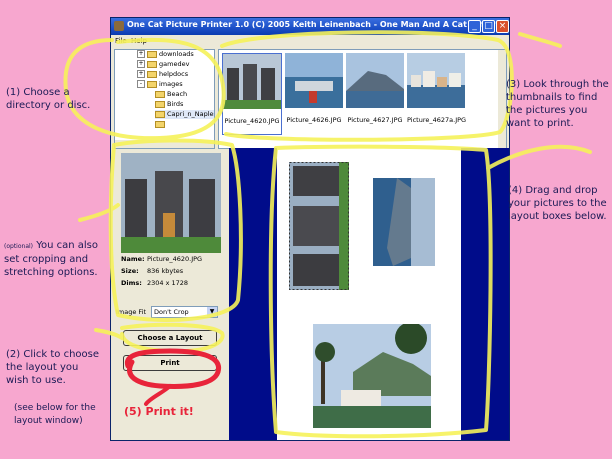 The width and height of the screenshot is (612, 459). What do you see at coordinates (55, 414) in the screenshot?
I see `annotation-step2b: (see below for the layout window)` at bounding box center [55, 414].